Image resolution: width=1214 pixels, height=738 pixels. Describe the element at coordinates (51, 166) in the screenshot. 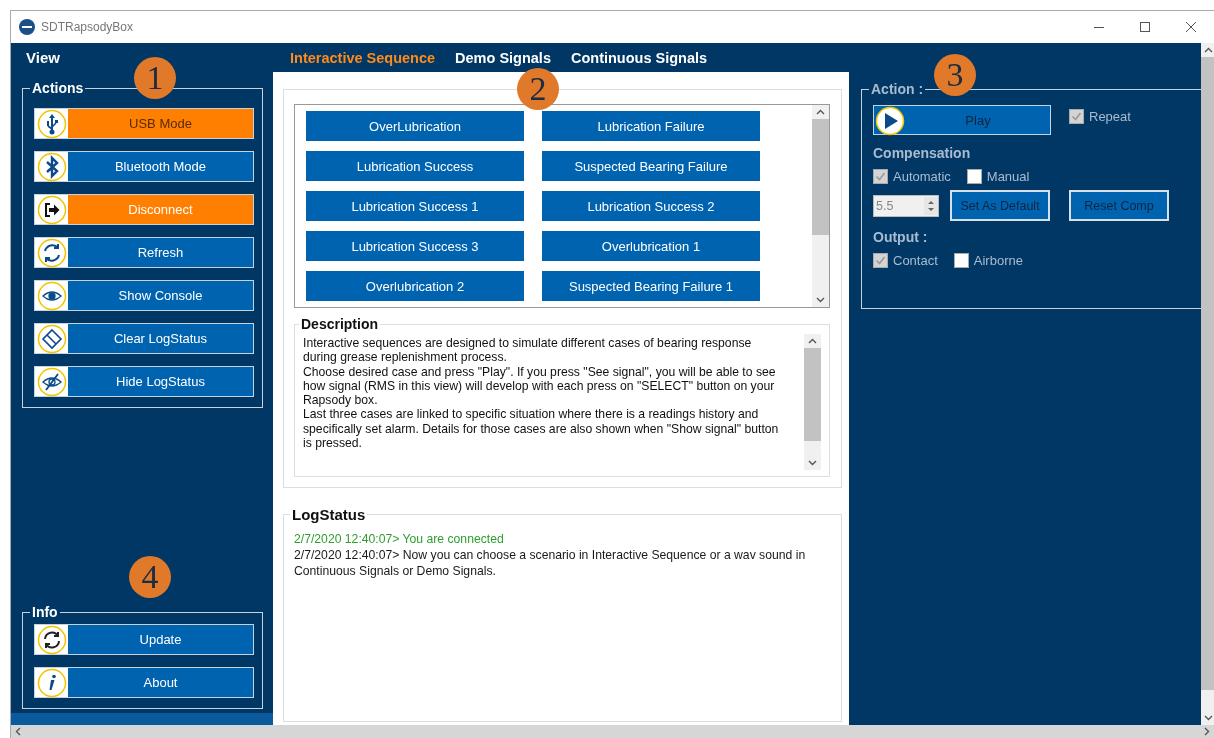

I see `bluetooth-icon` at that location.